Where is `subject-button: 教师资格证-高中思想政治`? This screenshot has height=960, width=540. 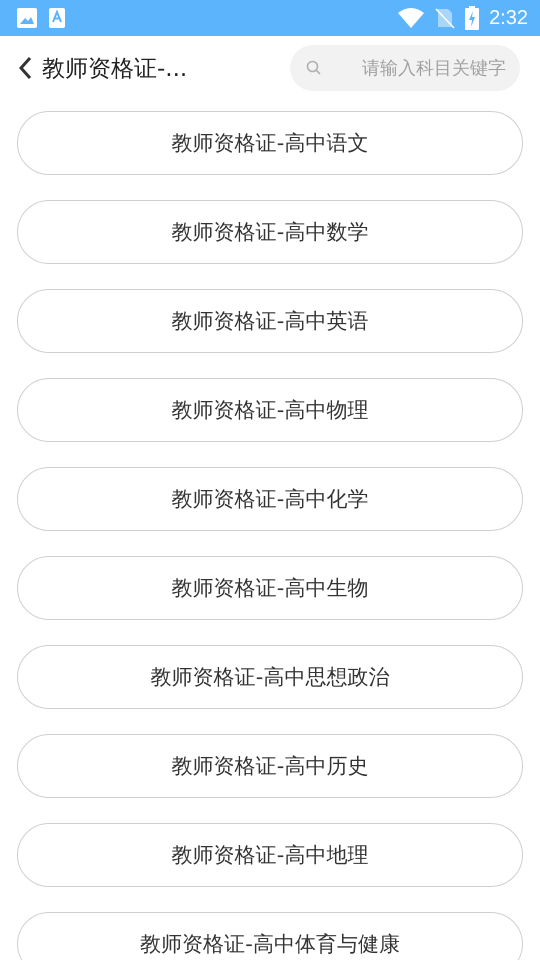 subject-button: 教师资格证-高中思想政治 is located at coordinates (270, 677).